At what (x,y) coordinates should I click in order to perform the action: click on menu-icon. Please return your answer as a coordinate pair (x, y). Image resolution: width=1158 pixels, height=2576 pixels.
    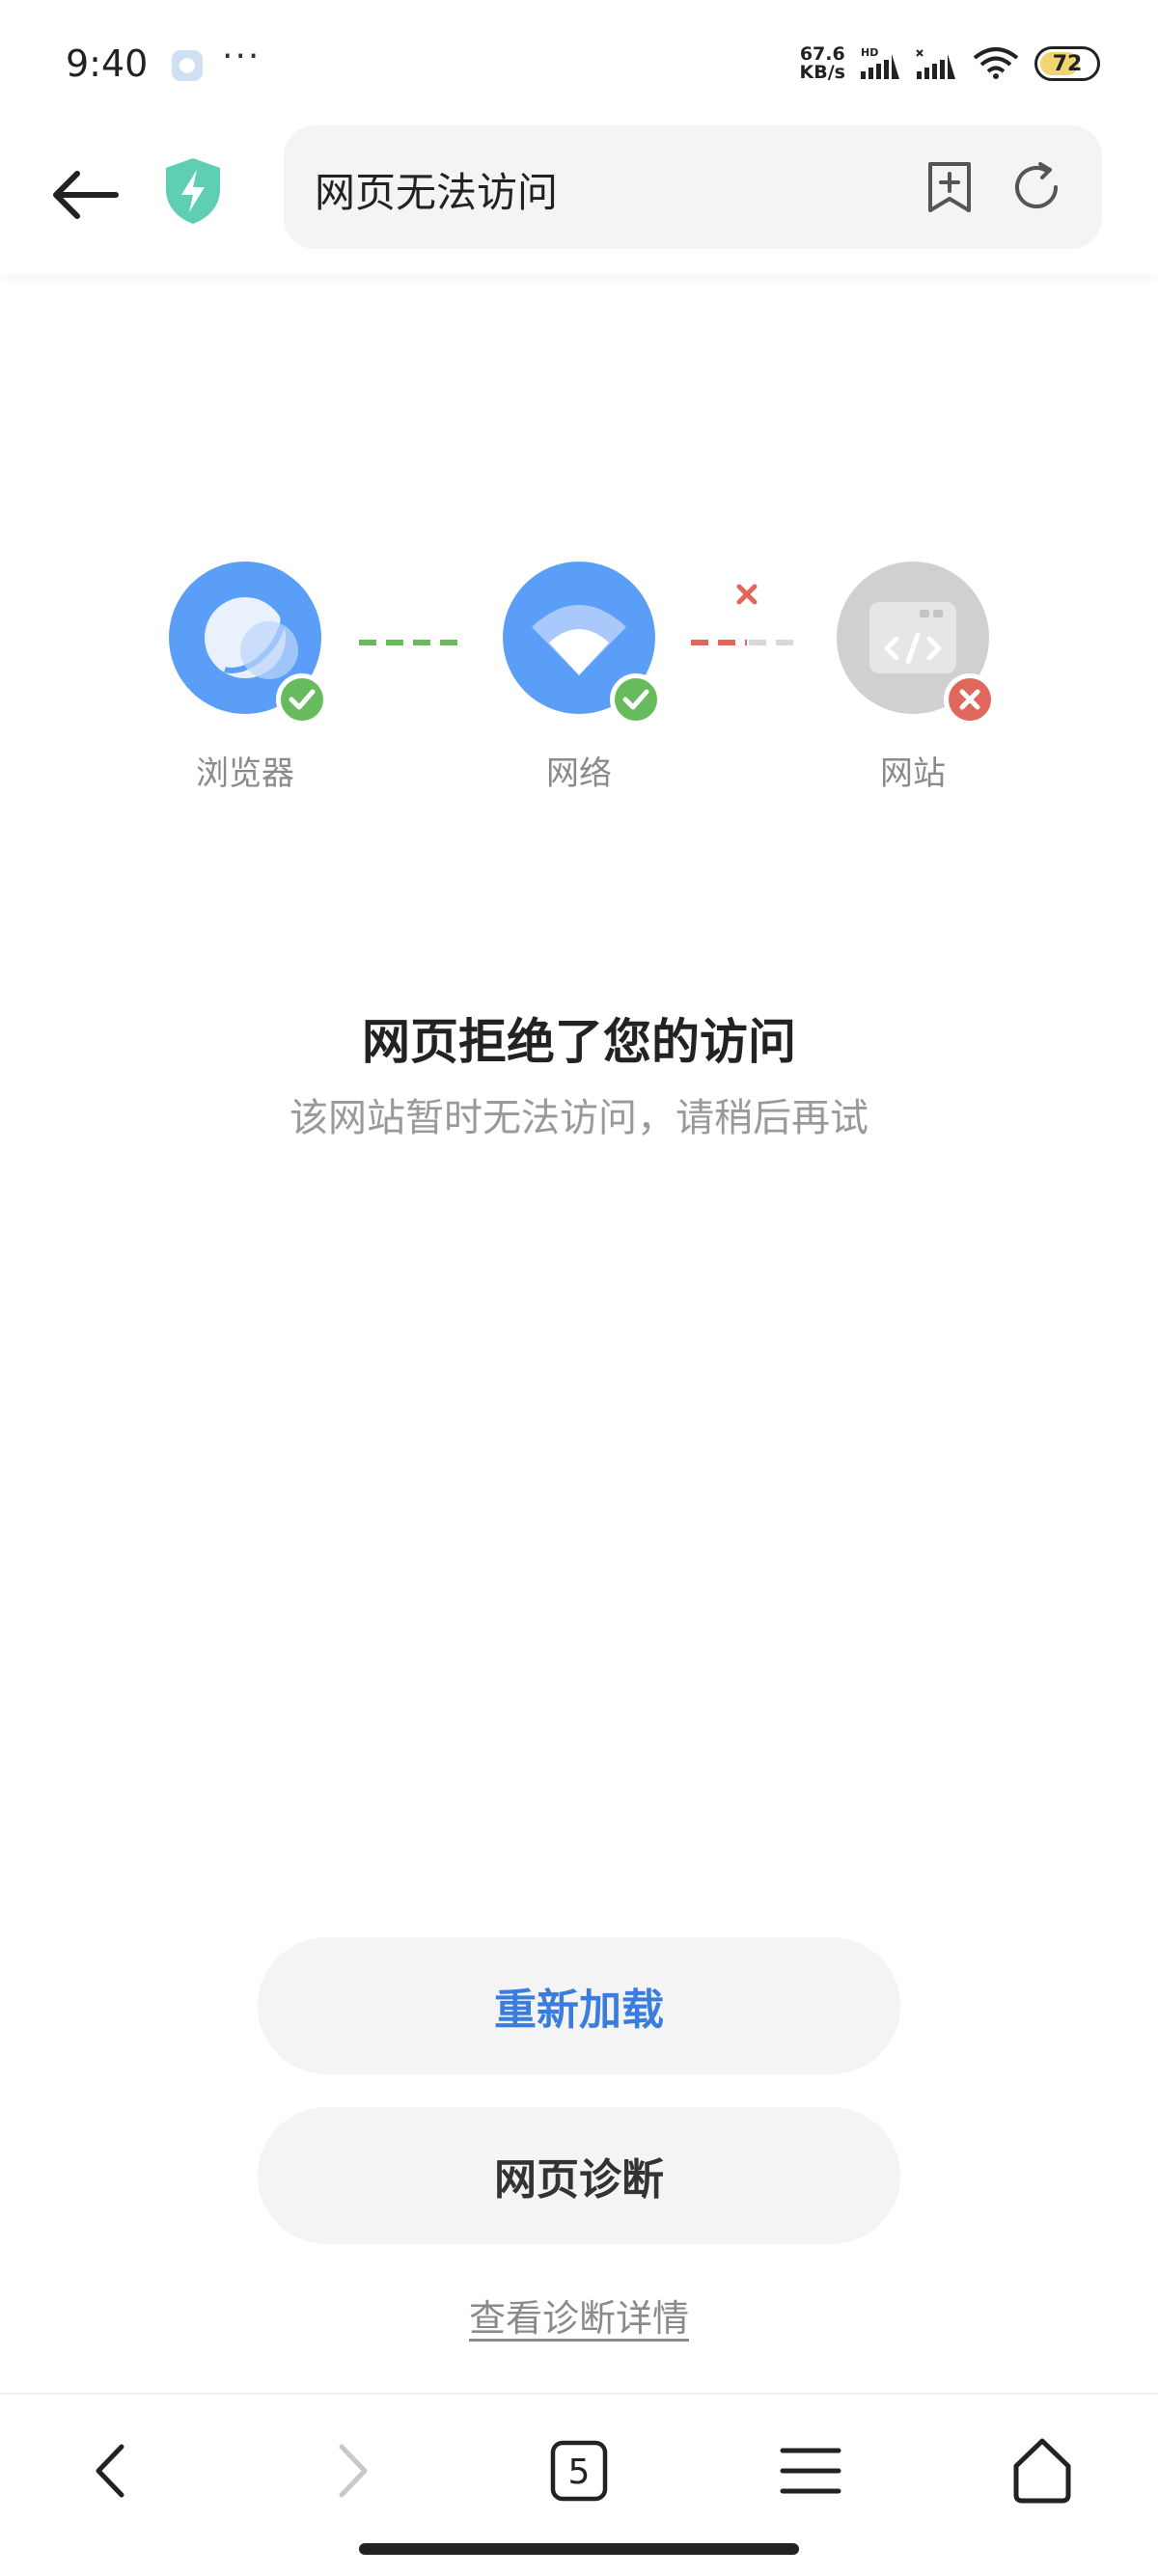
    Looking at the image, I should click on (810, 2471).